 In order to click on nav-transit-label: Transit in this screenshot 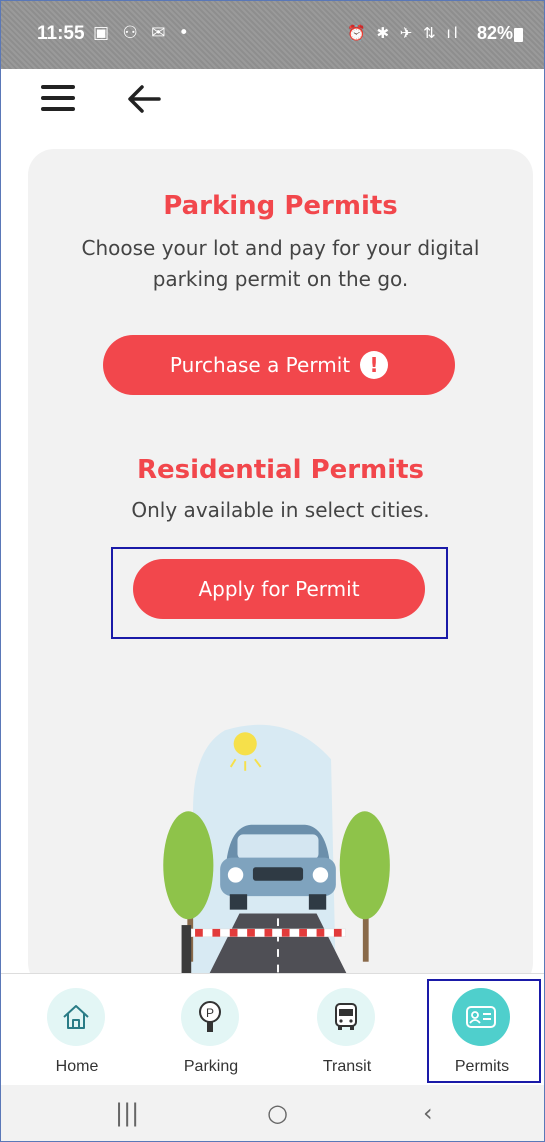, I will do `click(347, 1066)`.